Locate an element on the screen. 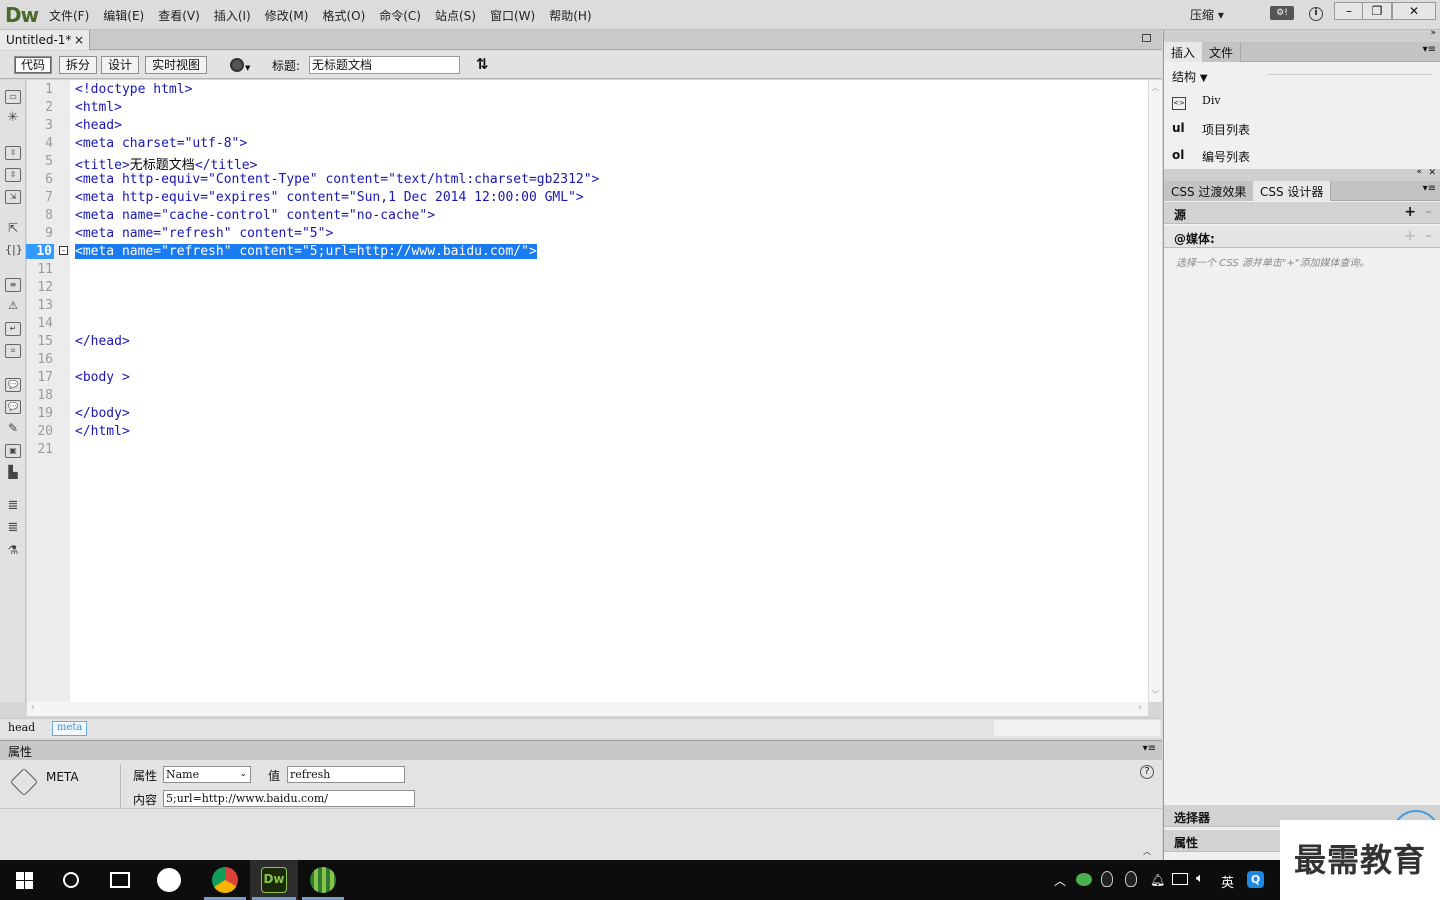 The image size is (1440, 900). tag-selector-meta: meta is located at coordinates (70, 728).